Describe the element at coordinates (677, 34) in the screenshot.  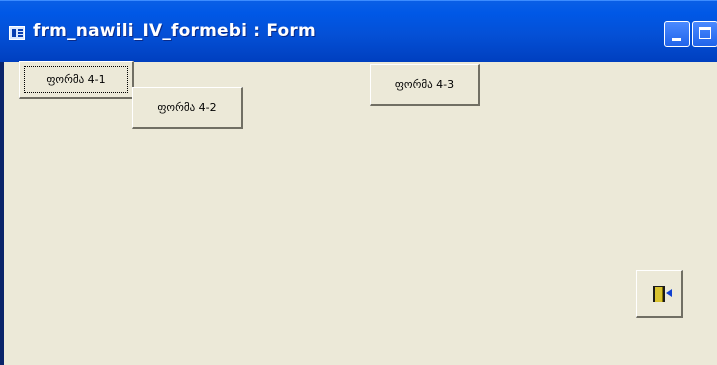
I see `minimize-button` at that location.